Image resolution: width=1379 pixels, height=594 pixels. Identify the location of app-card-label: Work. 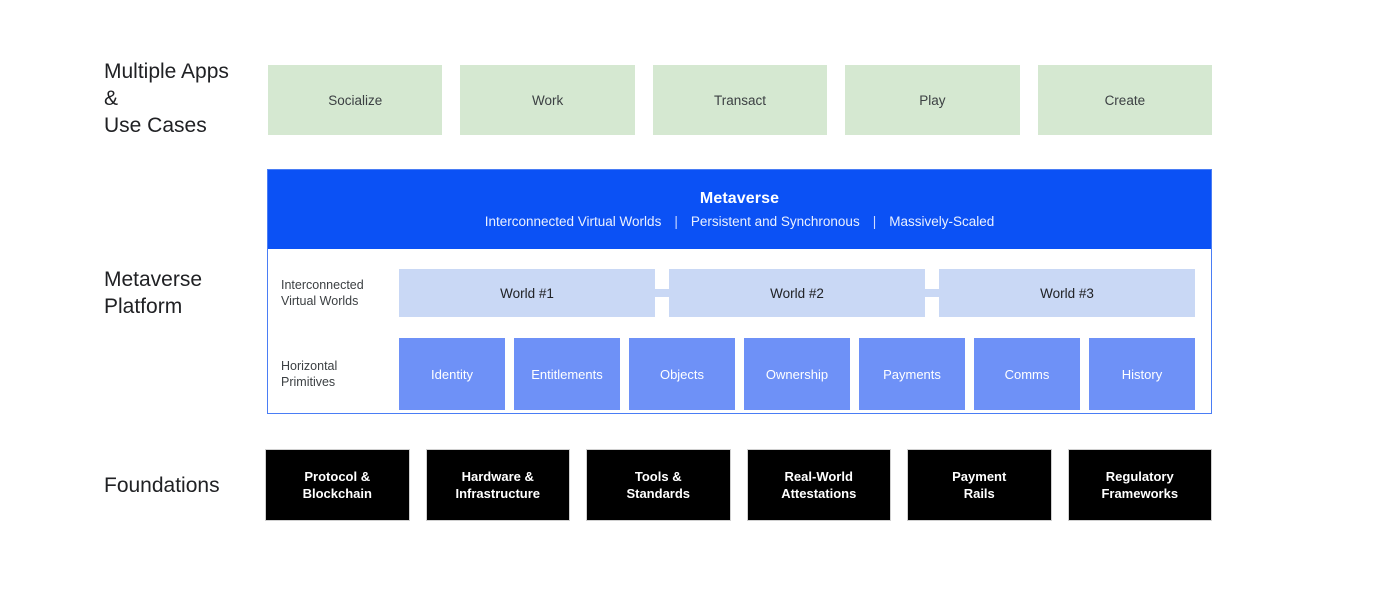
(547, 100).